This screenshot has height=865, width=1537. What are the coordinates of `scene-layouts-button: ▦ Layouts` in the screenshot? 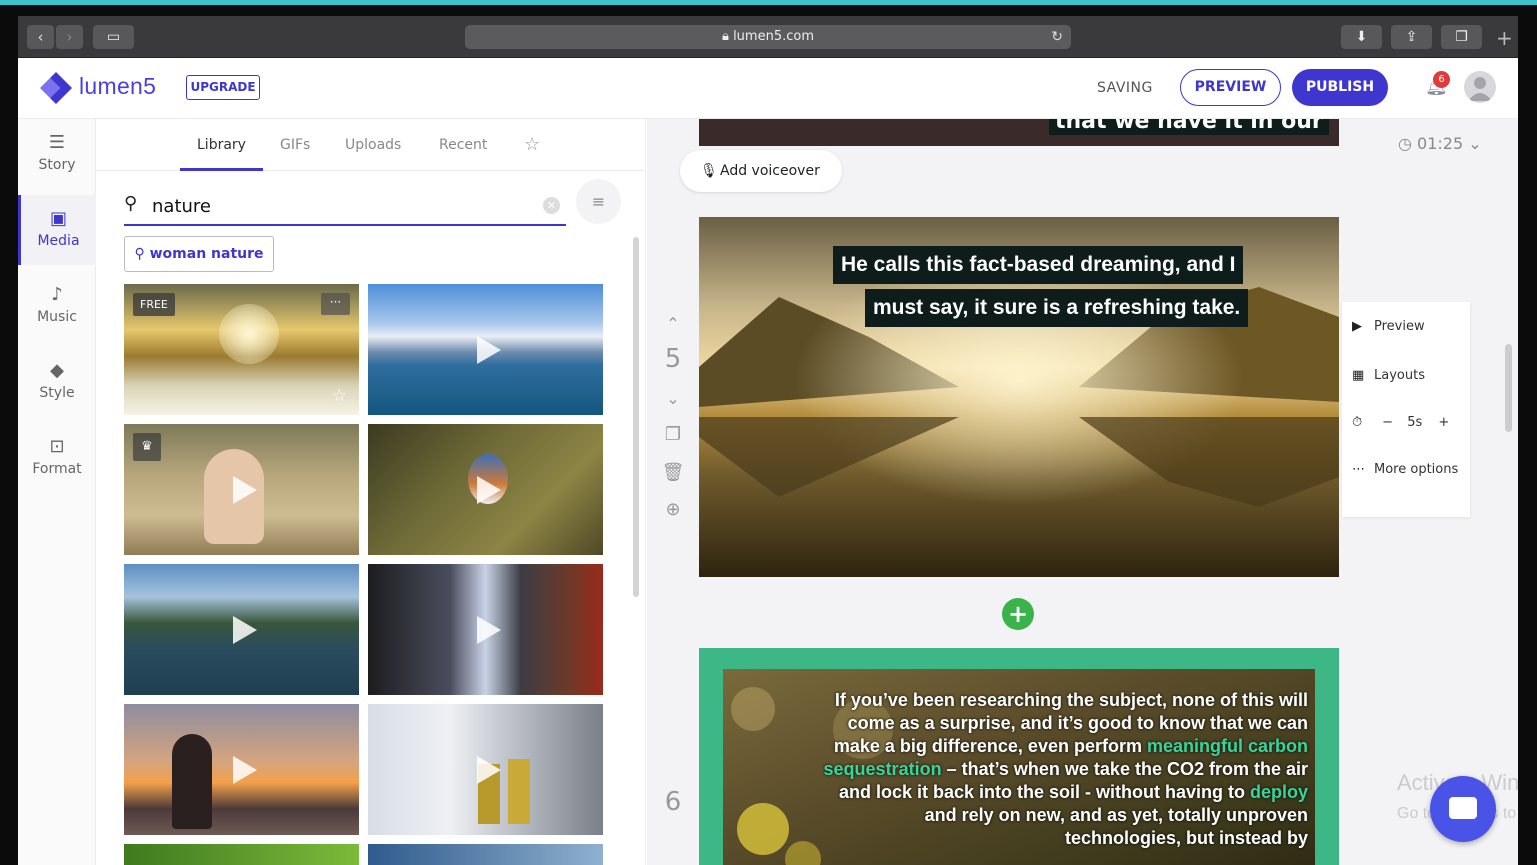 It's located at (1388, 375).